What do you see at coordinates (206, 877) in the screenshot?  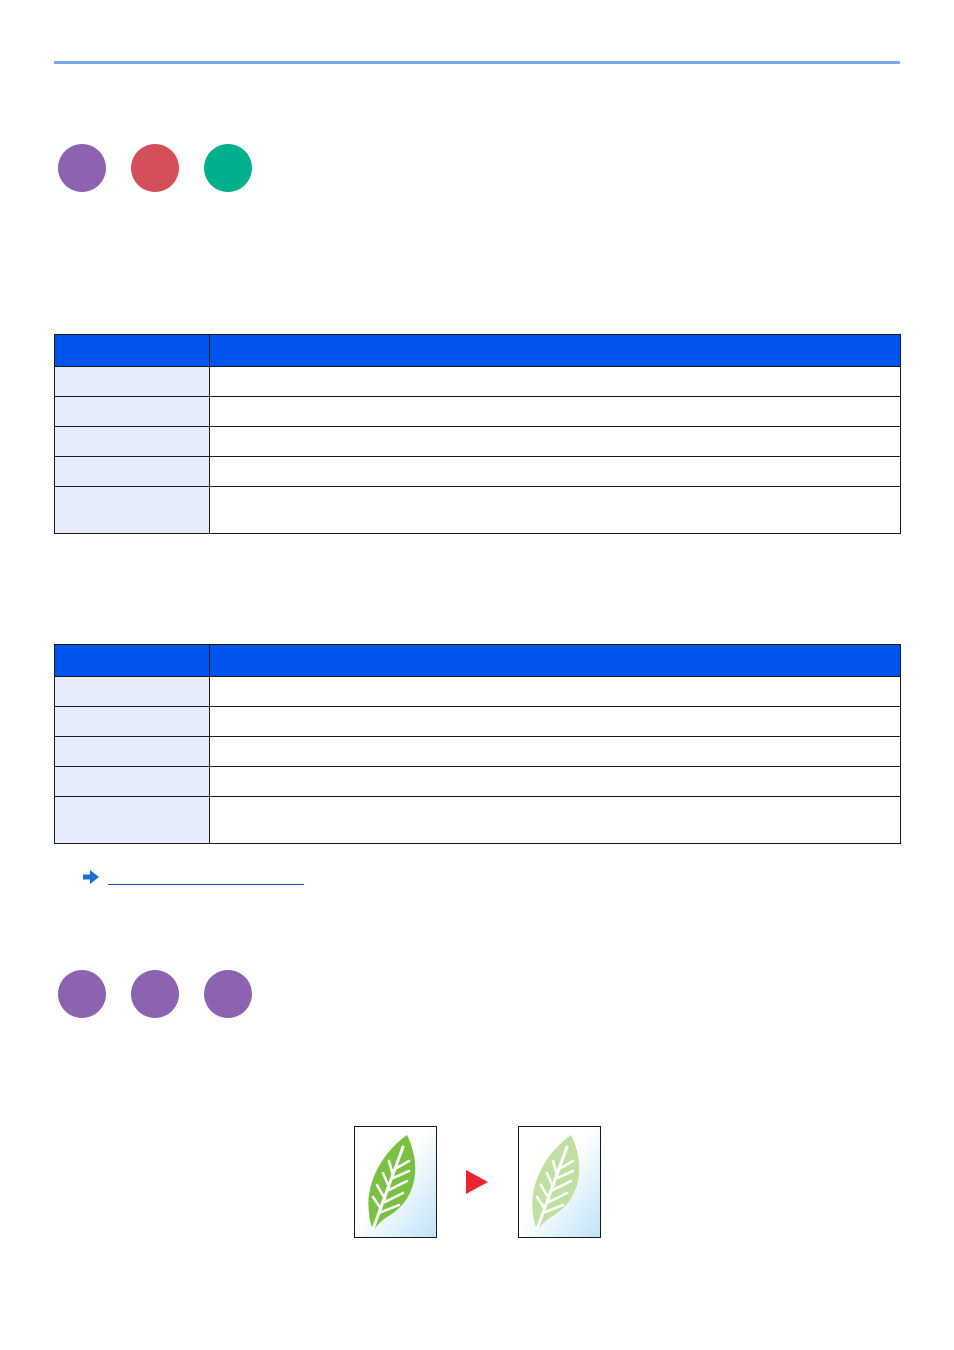 I see `reference-link-text` at bounding box center [206, 877].